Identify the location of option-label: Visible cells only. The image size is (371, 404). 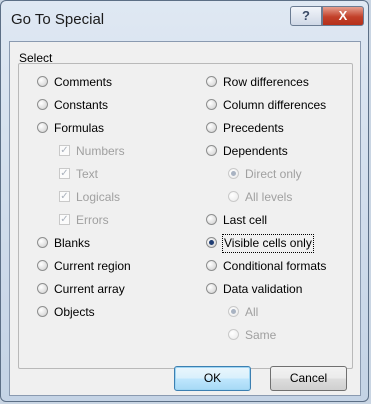
(268, 243).